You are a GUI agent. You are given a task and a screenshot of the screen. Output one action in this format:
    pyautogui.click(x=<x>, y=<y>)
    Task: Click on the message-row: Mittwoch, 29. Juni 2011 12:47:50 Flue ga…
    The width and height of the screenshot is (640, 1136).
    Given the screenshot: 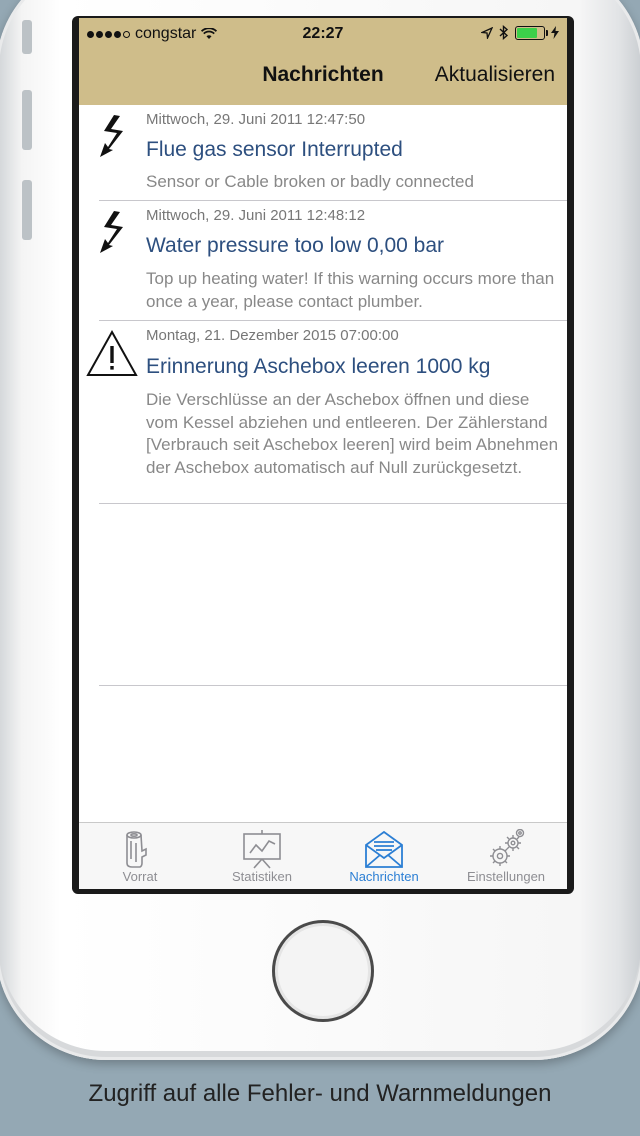 What is the action you would take?
    pyautogui.click(x=333, y=153)
    